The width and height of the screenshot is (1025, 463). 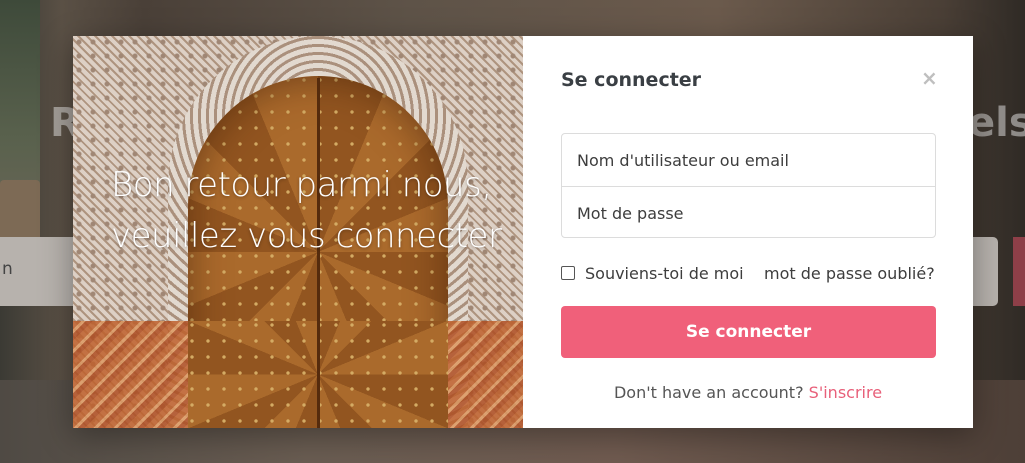 What do you see at coordinates (748, 332) in the screenshot?
I see `login-button: Se connecter` at bounding box center [748, 332].